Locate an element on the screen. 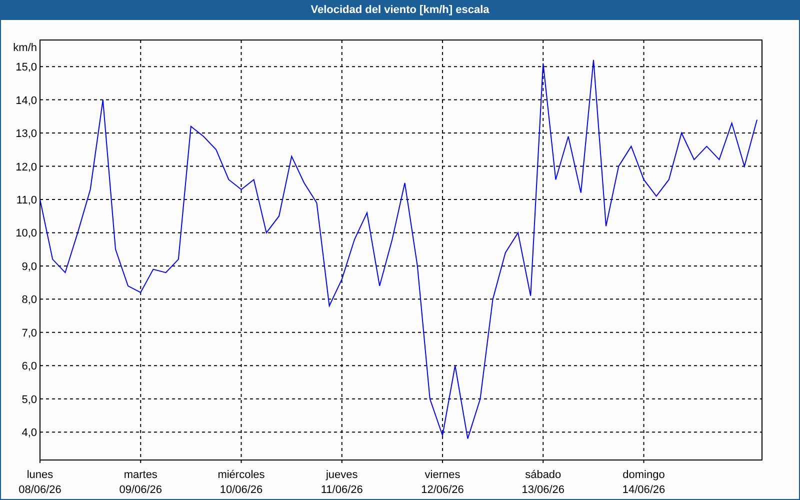  y-tick-label: 9,0 is located at coordinates (29, 266).